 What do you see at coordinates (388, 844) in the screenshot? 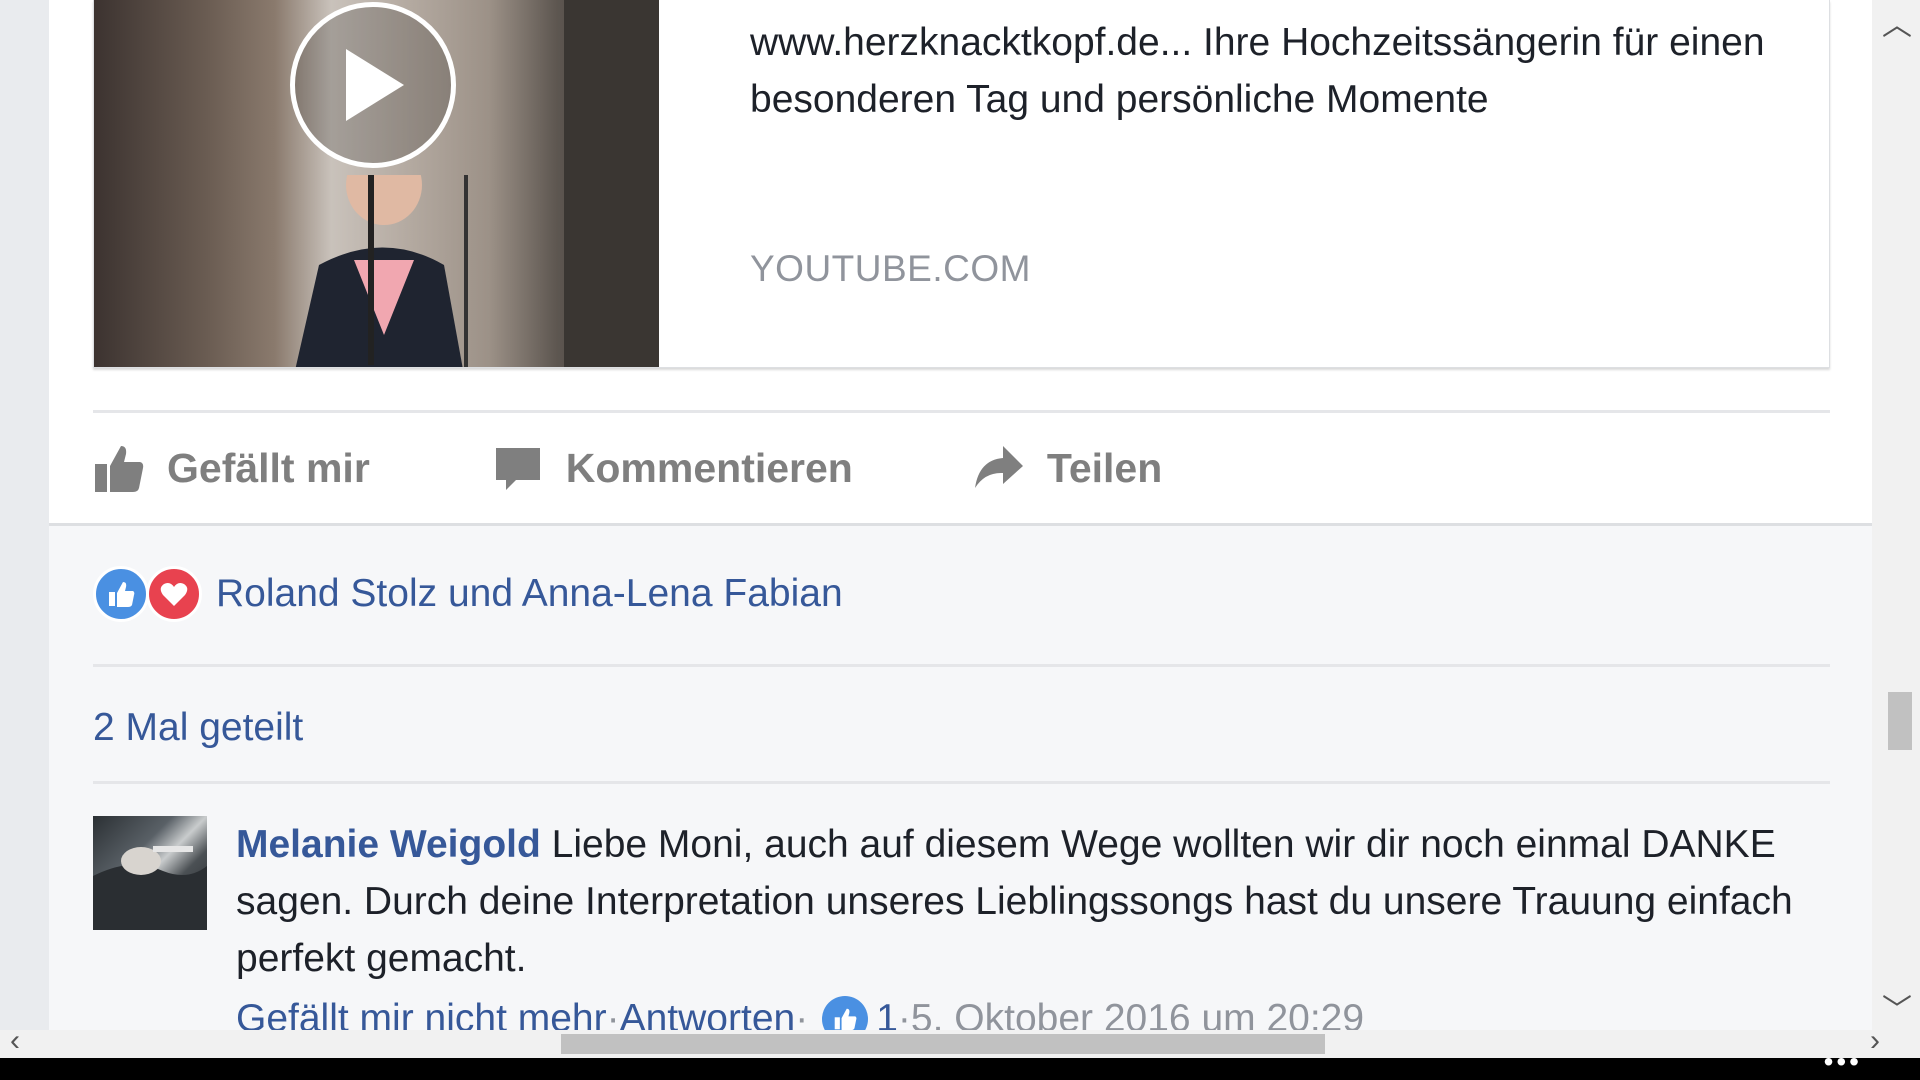
I see `comment-author: Melanie Weigold` at bounding box center [388, 844].